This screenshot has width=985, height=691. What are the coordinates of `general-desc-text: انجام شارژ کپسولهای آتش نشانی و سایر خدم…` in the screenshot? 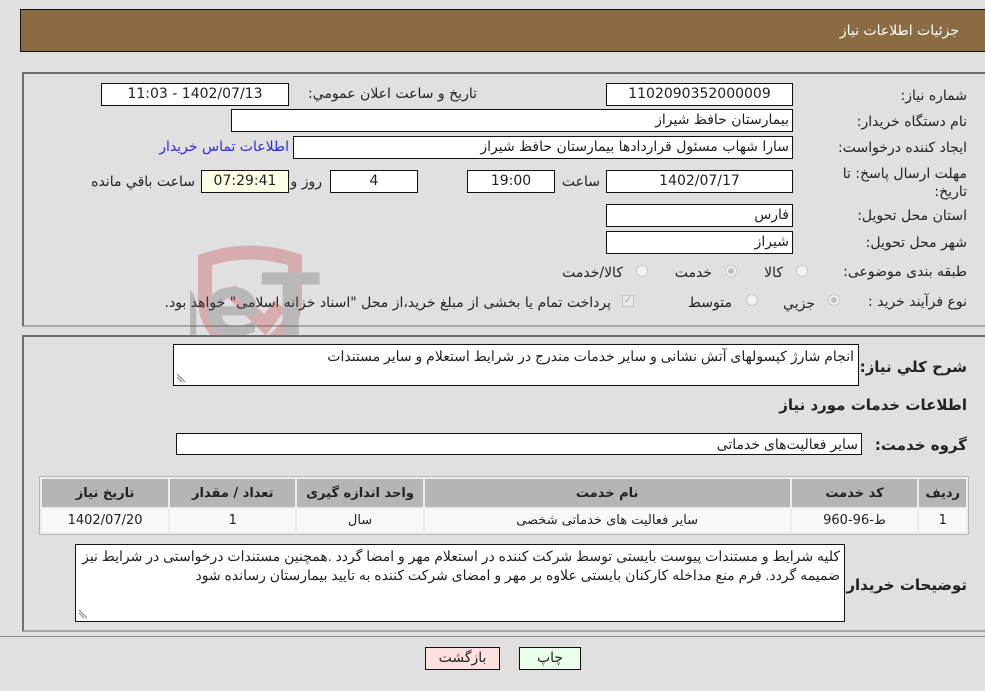 It's located at (590, 356).